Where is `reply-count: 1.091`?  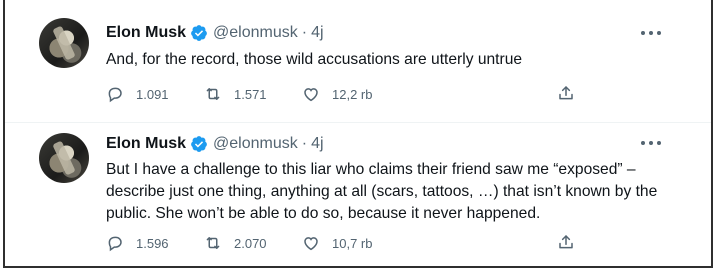 reply-count: 1.091 is located at coordinates (152, 94).